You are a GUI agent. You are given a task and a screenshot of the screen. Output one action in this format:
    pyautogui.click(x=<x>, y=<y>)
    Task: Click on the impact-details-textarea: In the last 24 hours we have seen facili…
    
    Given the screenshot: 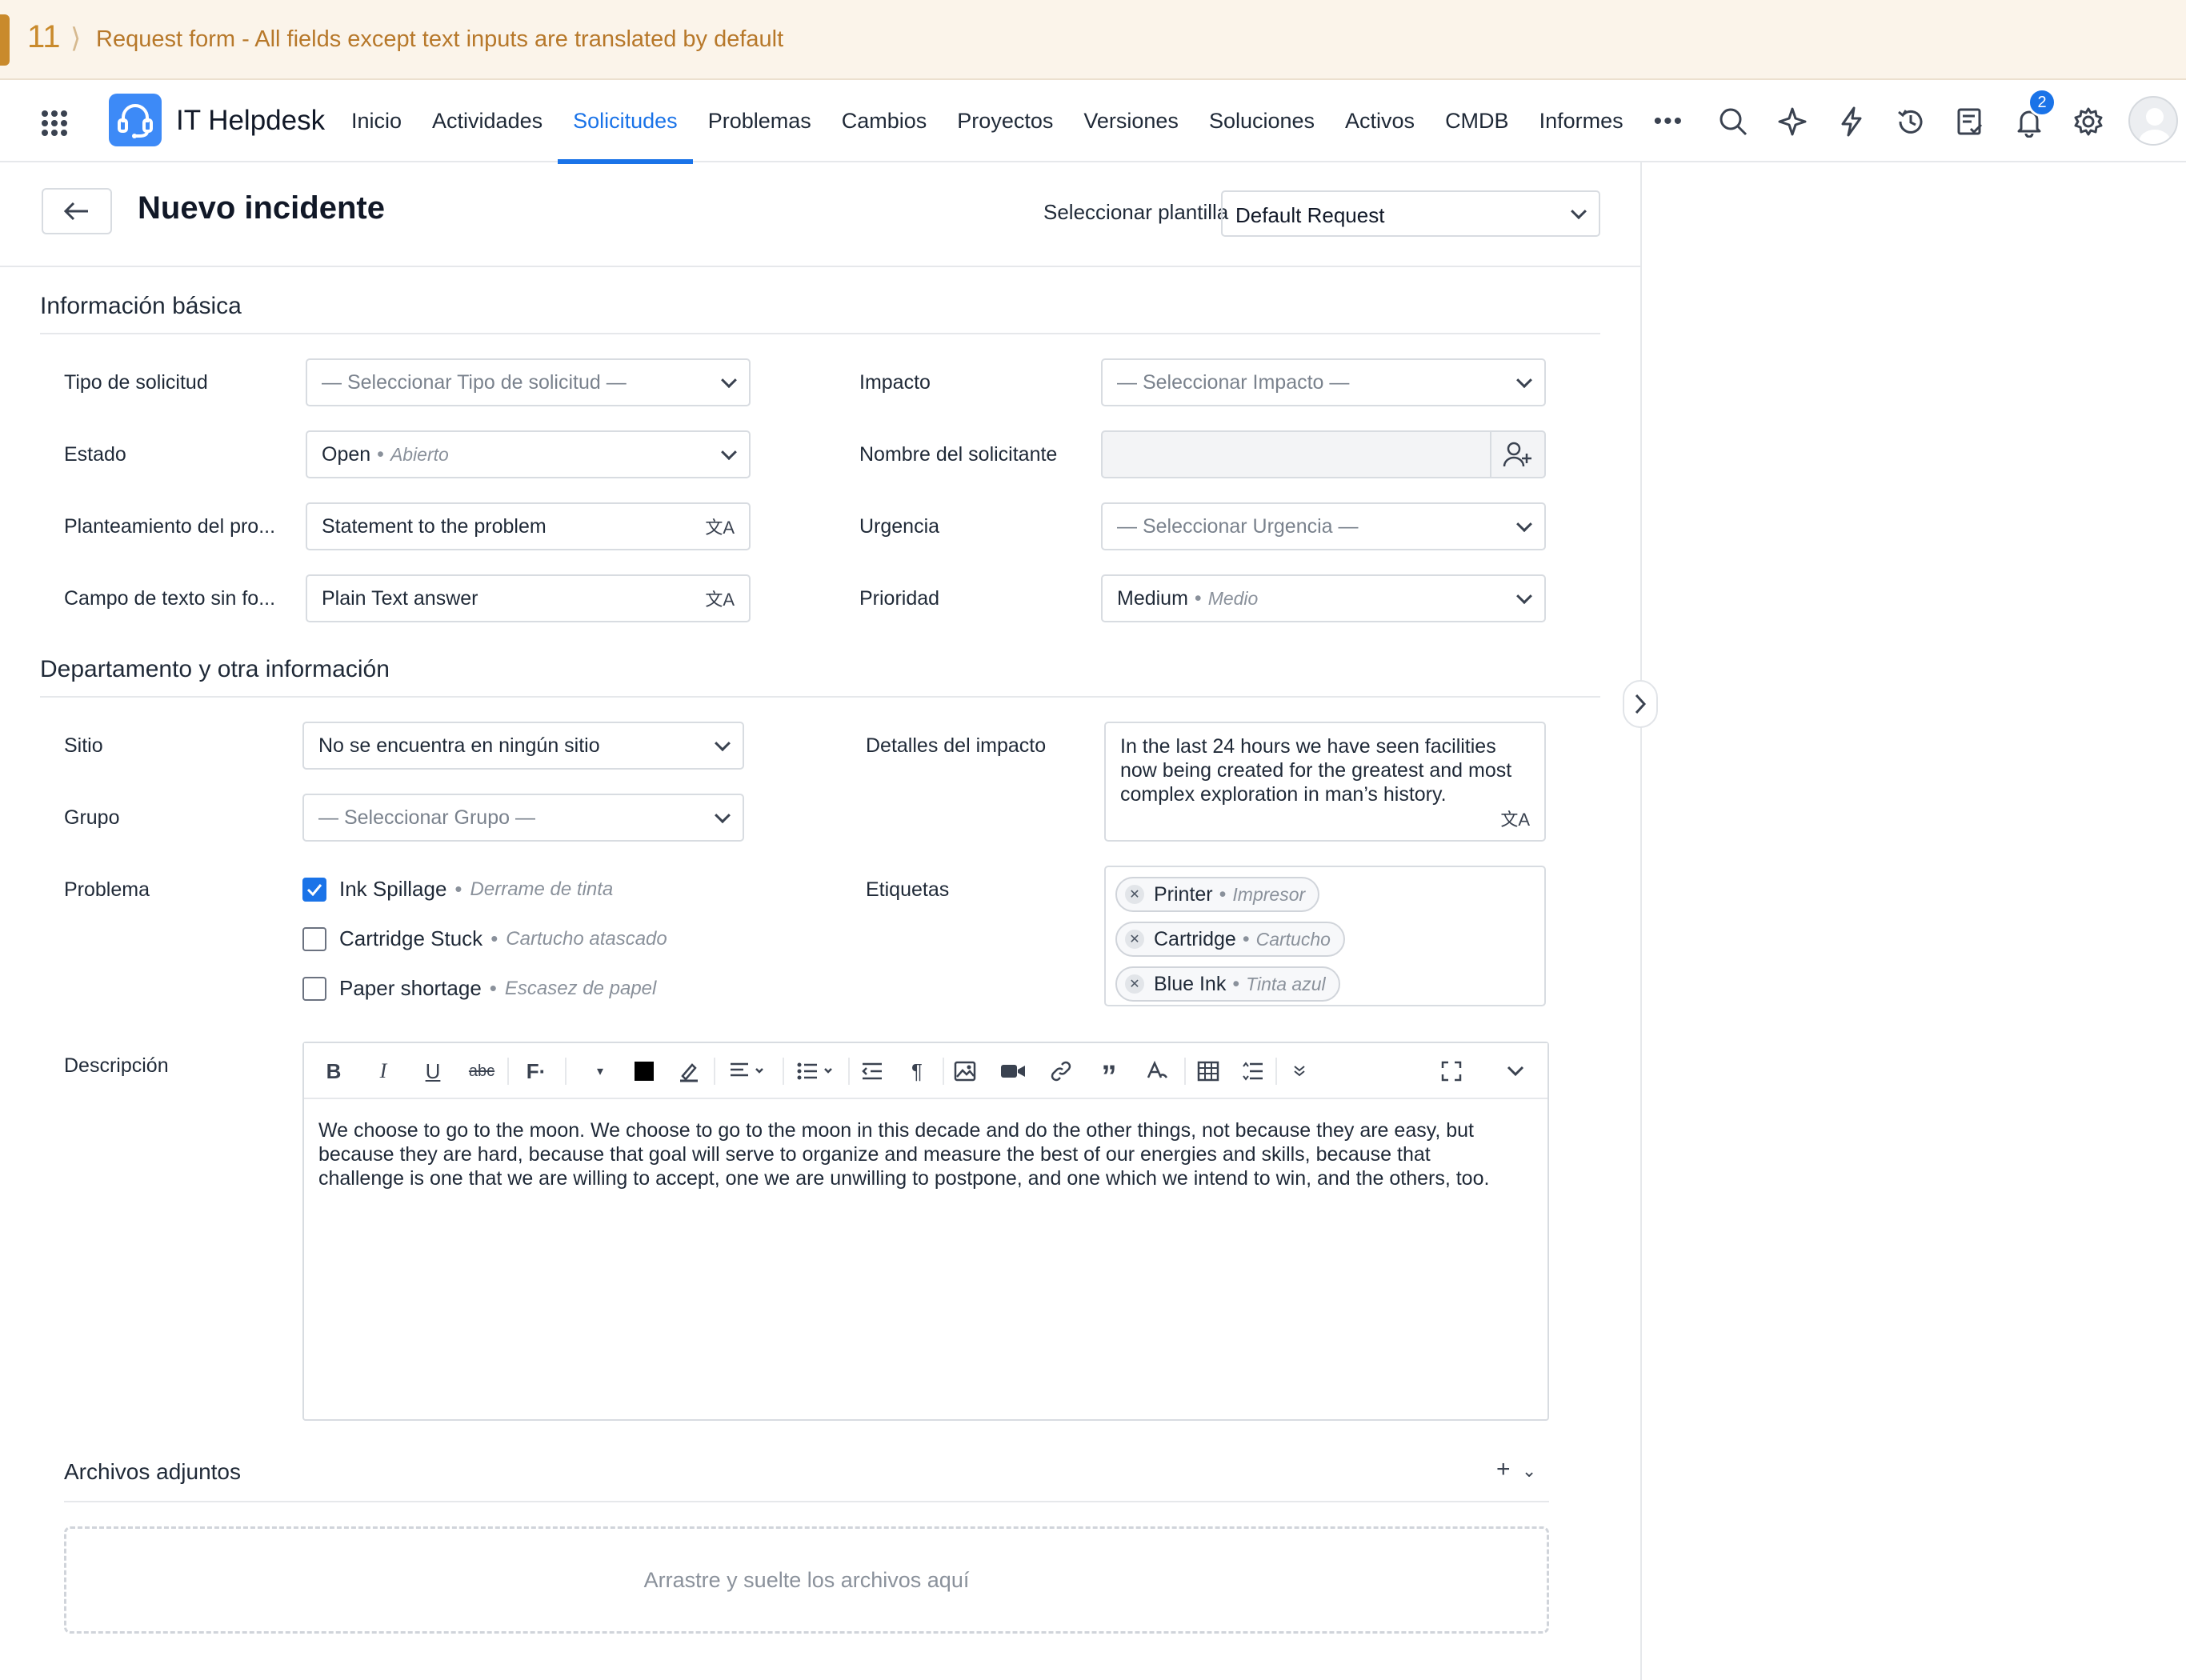 What is the action you would take?
    pyautogui.click(x=1325, y=782)
    